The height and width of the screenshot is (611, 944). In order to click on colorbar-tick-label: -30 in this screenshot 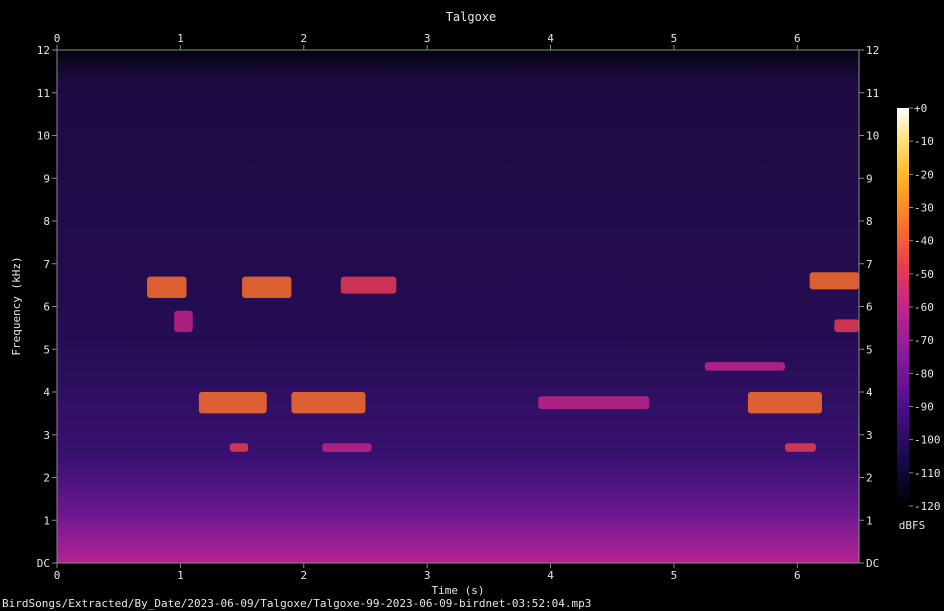, I will do `click(924, 208)`.